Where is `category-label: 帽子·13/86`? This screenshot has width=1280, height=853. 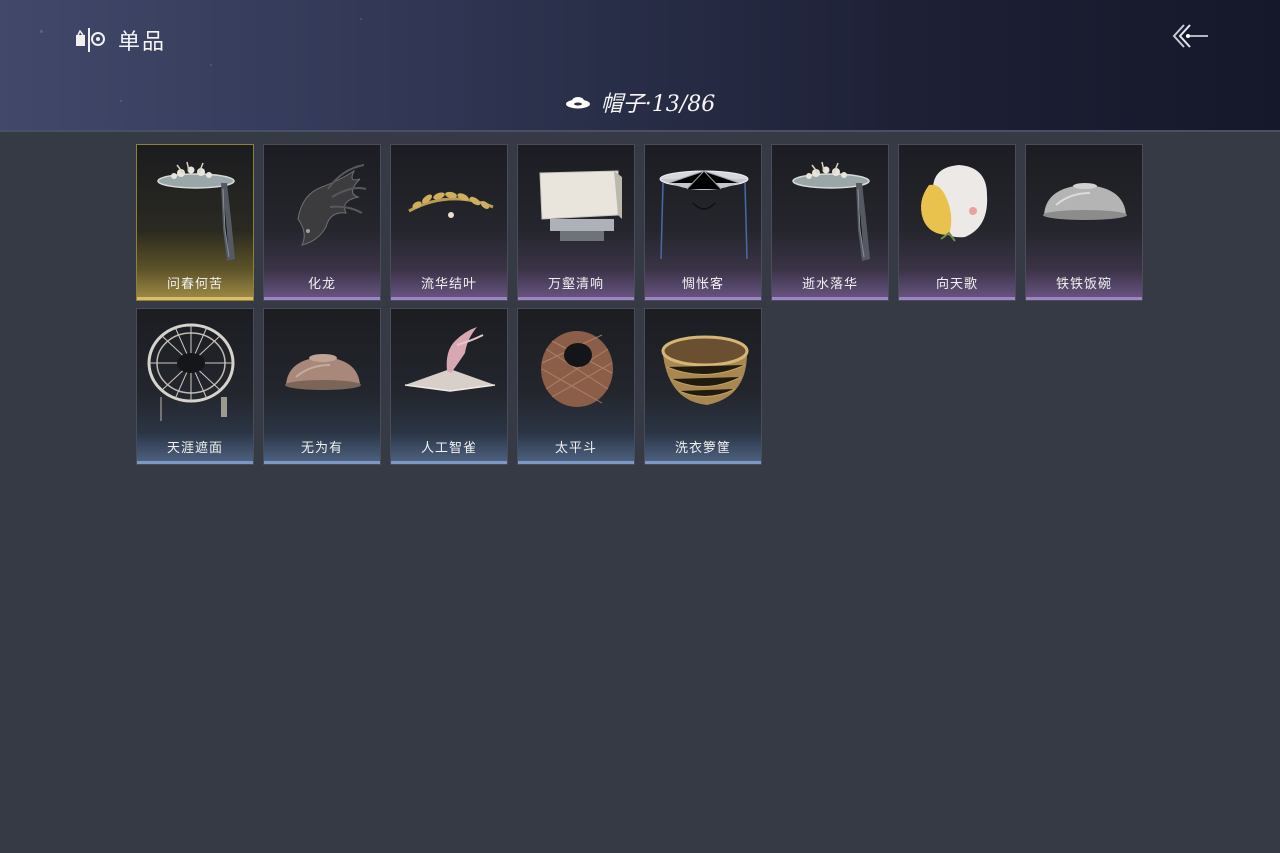 category-label: 帽子·13/86 is located at coordinates (658, 104).